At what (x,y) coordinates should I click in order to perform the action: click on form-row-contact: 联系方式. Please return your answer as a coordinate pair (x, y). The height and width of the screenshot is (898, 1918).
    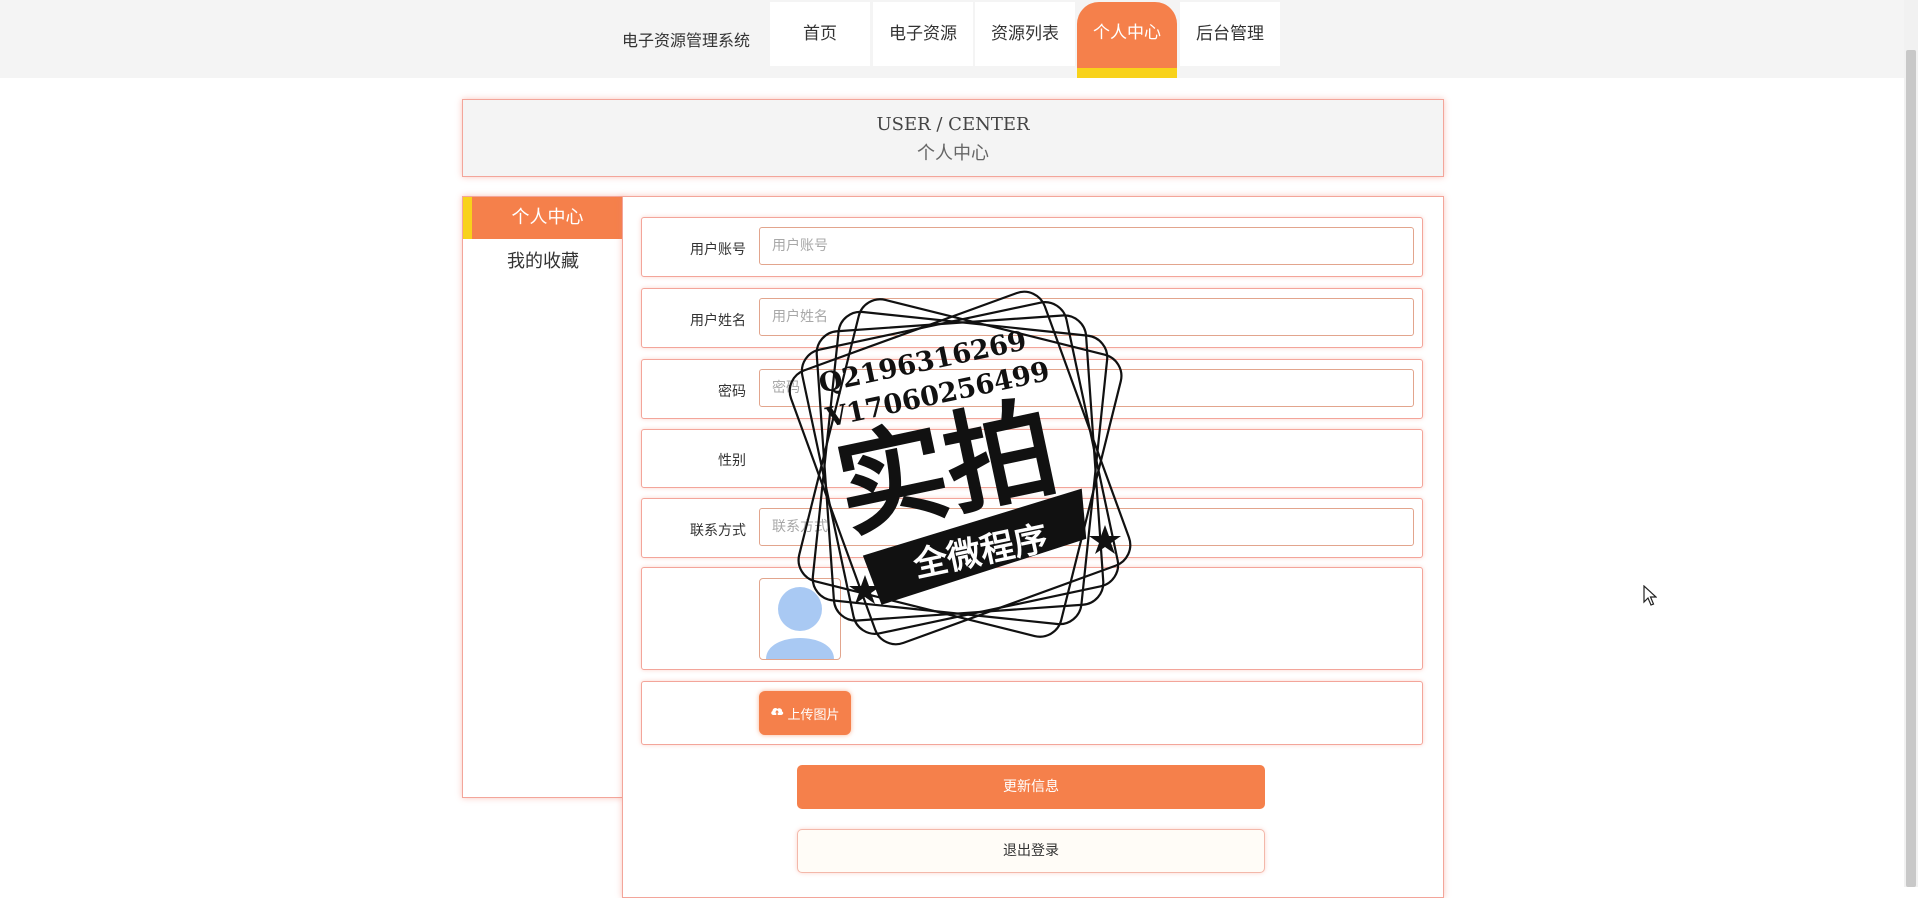
    Looking at the image, I should click on (1032, 528).